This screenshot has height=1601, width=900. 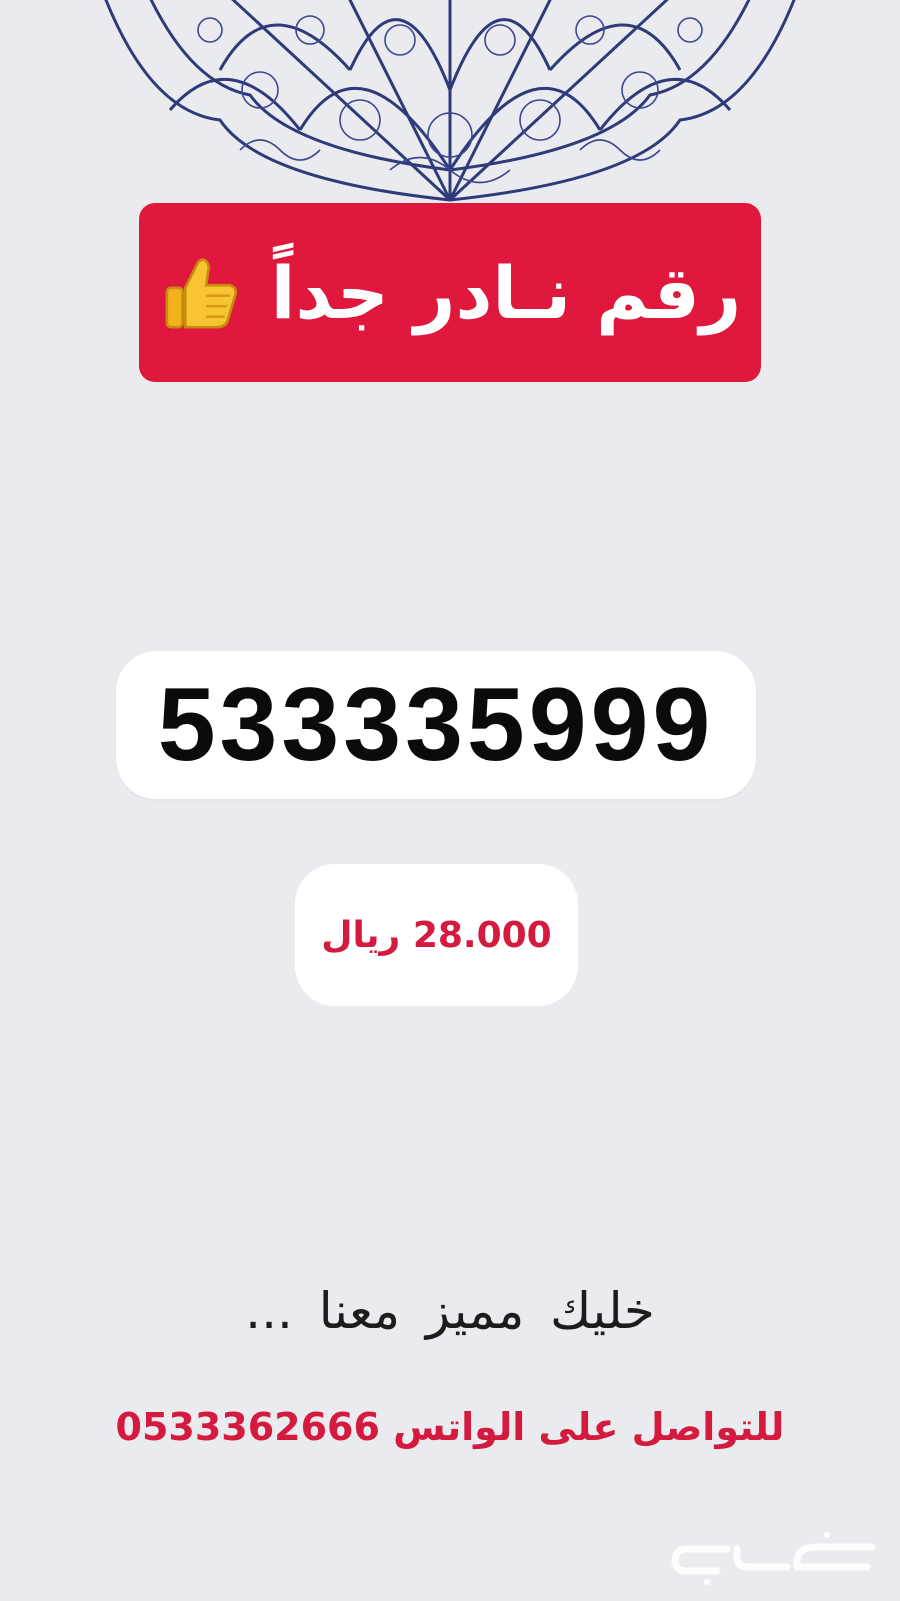 I want to click on thumbs-up-icon, so click(x=201, y=292).